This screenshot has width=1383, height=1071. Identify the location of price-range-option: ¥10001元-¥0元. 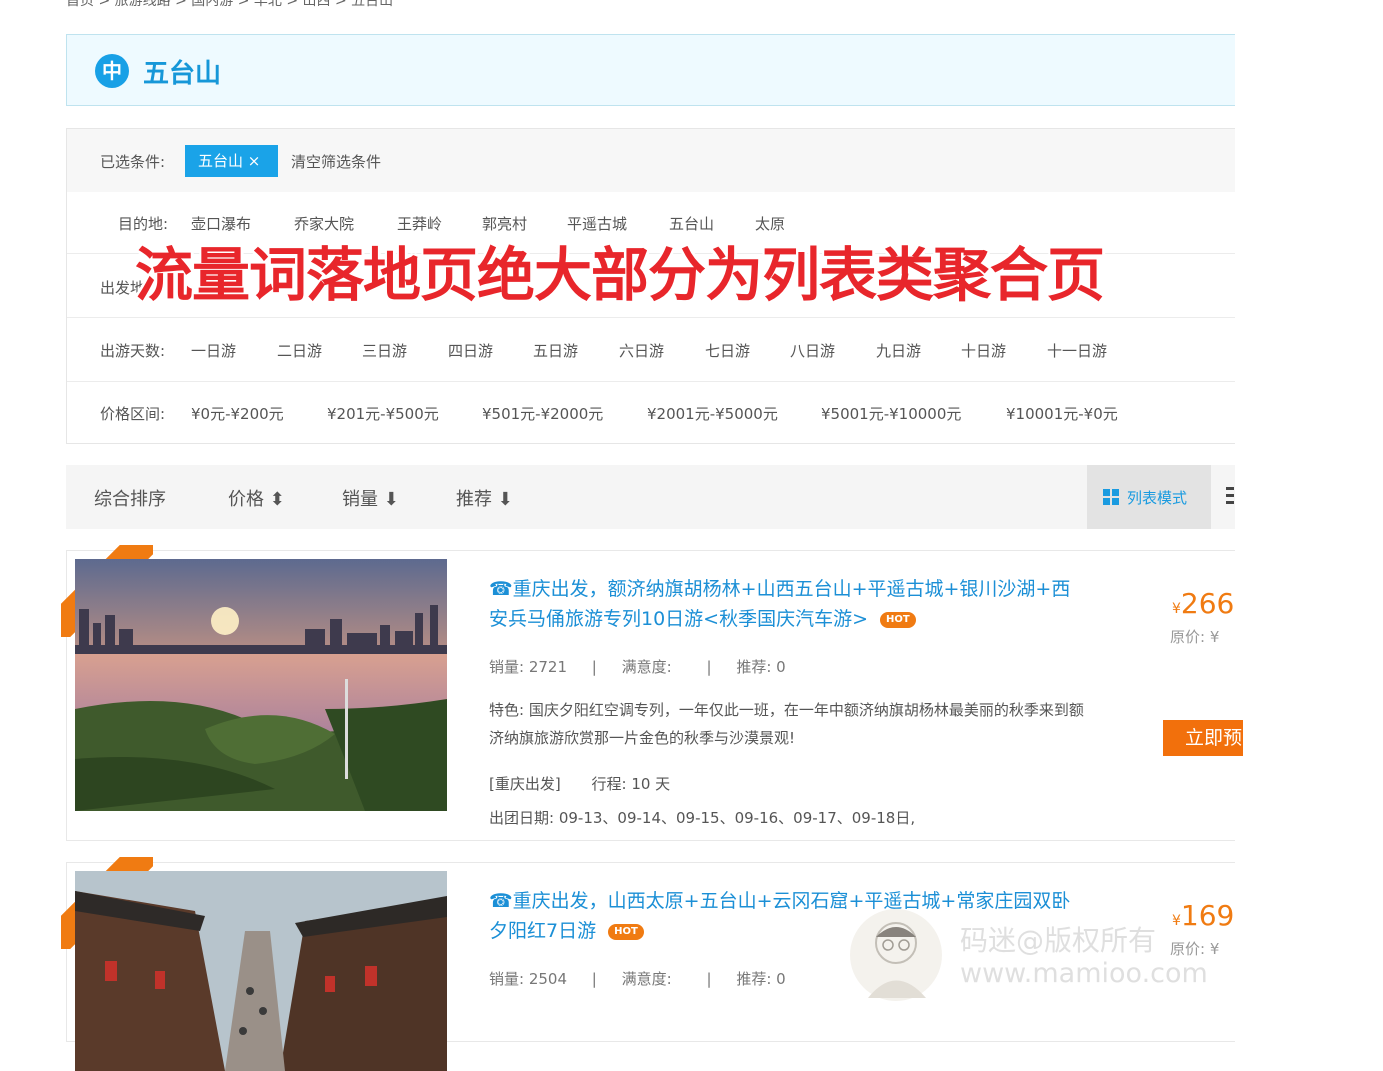
(1062, 413).